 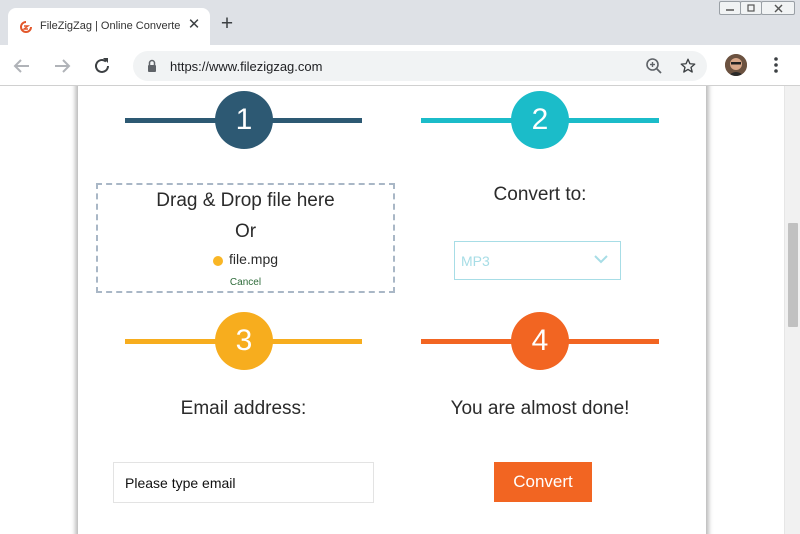 What do you see at coordinates (688, 66) in the screenshot?
I see `bookmark-star-icon` at bounding box center [688, 66].